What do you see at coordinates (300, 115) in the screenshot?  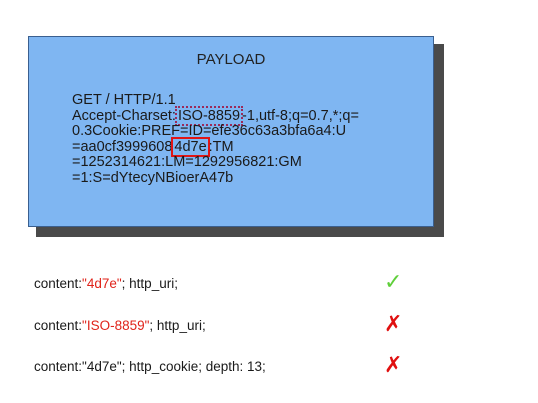 I see `payload-line-2-post: -1,utf-8;q=0.7,*;q=` at bounding box center [300, 115].